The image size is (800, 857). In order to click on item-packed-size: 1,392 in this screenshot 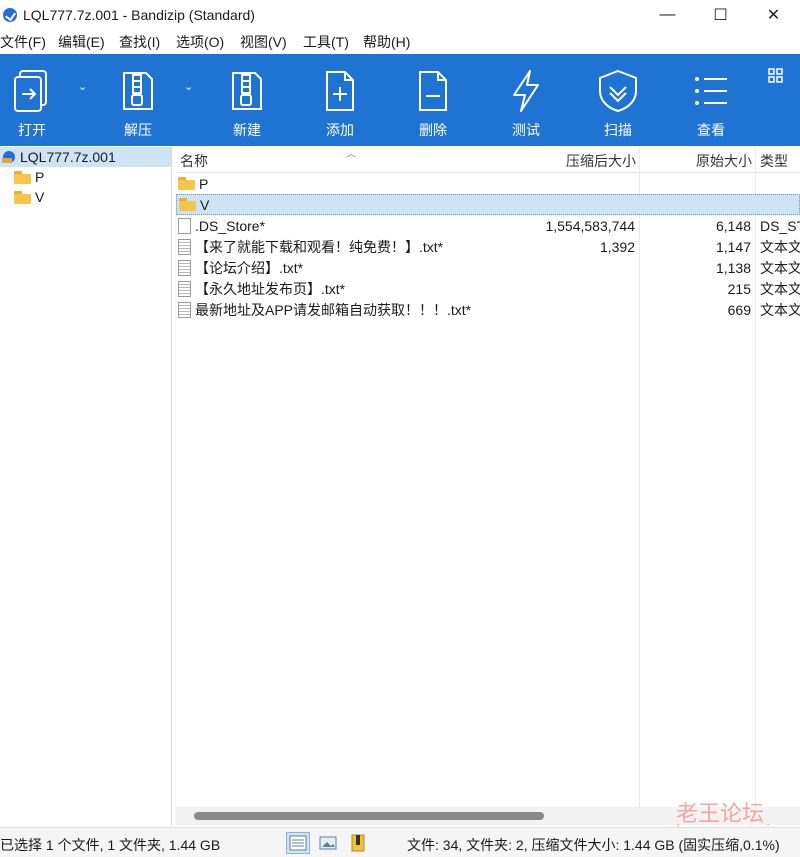, I will do `click(617, 246)`.